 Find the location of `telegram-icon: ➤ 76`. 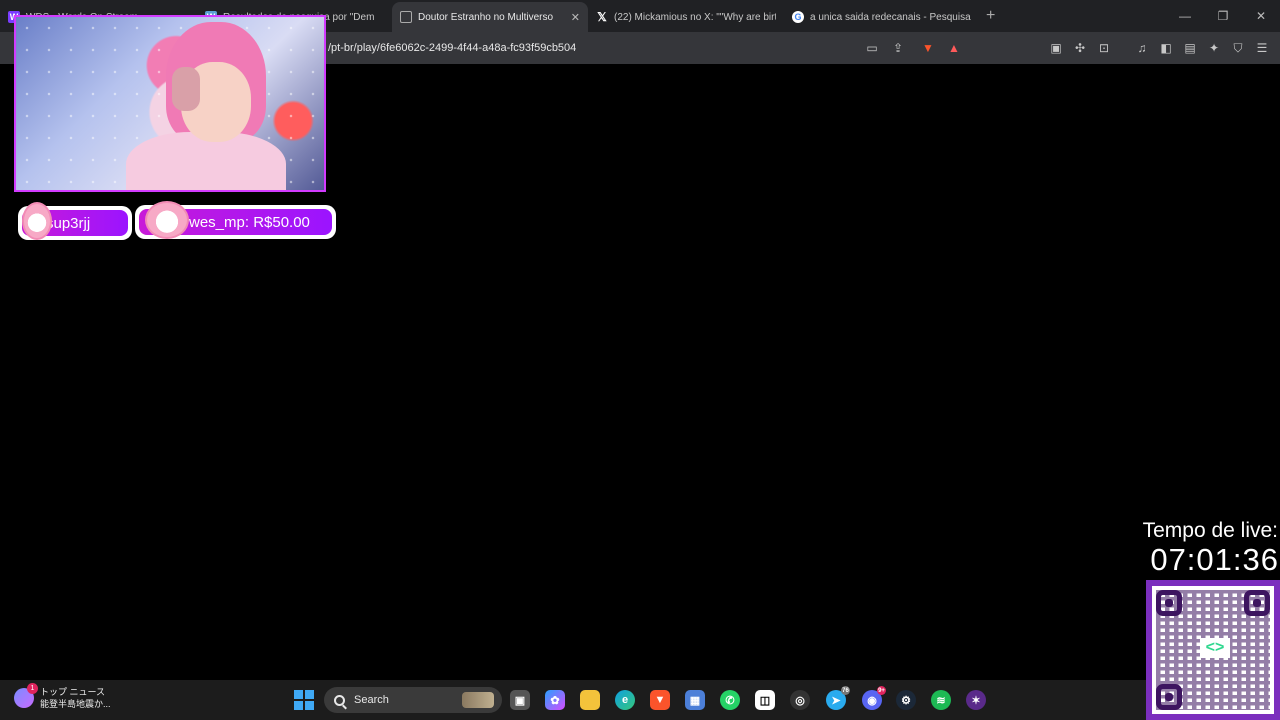

telegram-icon: ➤ 76 is located at coordinates (838, 698).